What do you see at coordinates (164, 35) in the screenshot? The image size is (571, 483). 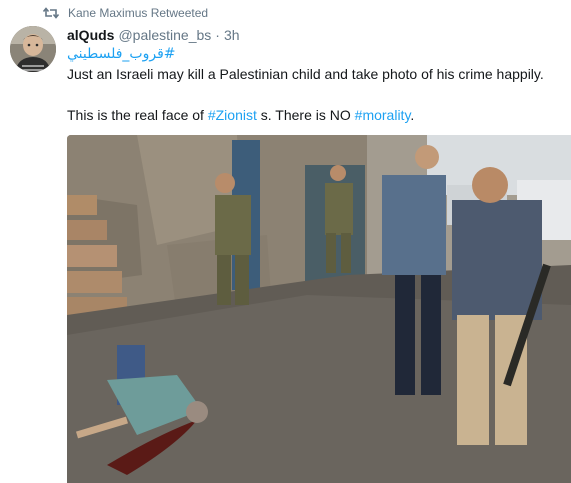 I see `screen-name: @palestine_bs` at bounding box center [164, 35].